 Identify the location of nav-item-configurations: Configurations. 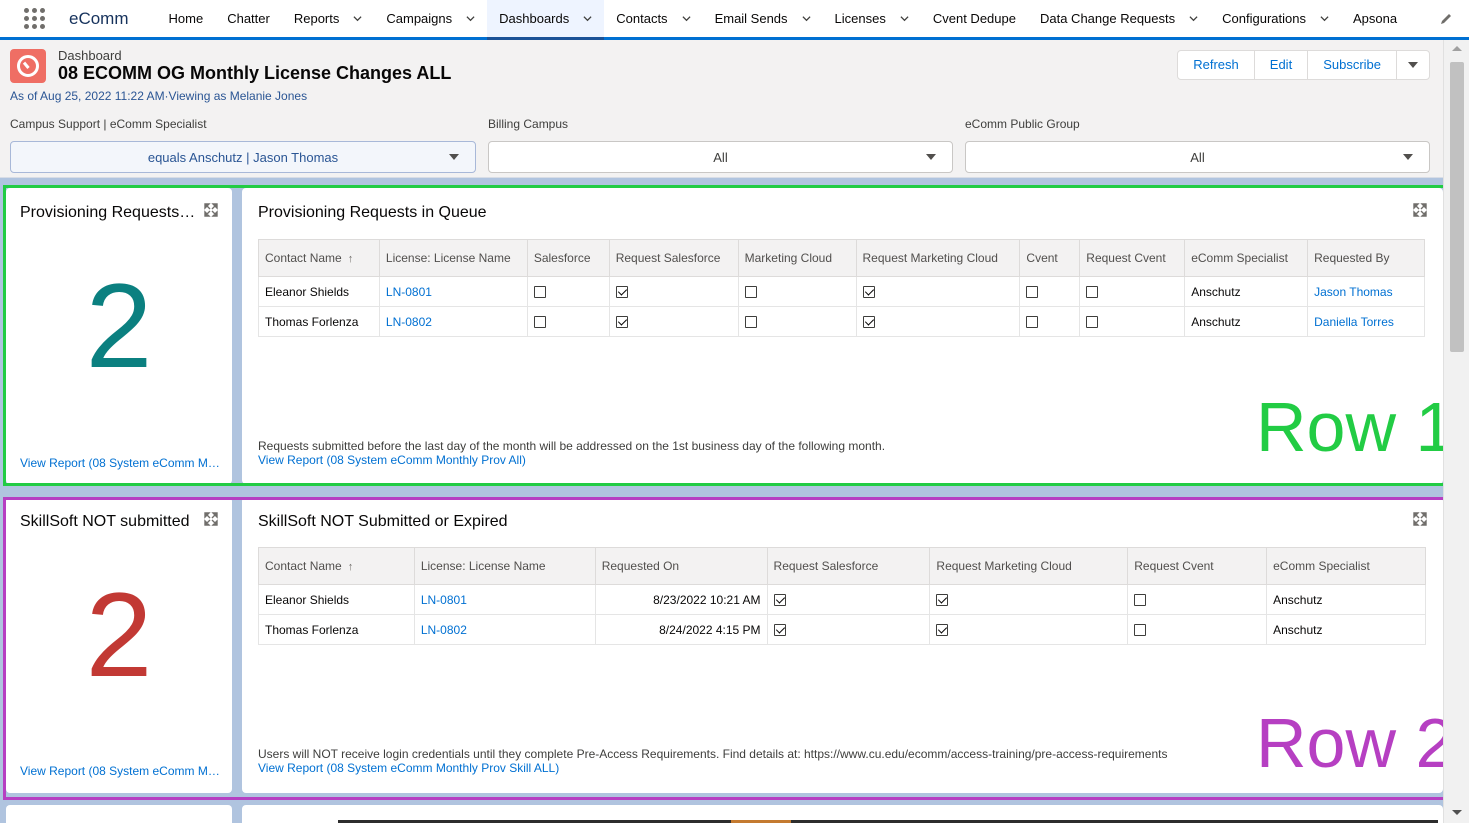
(1275, 18).